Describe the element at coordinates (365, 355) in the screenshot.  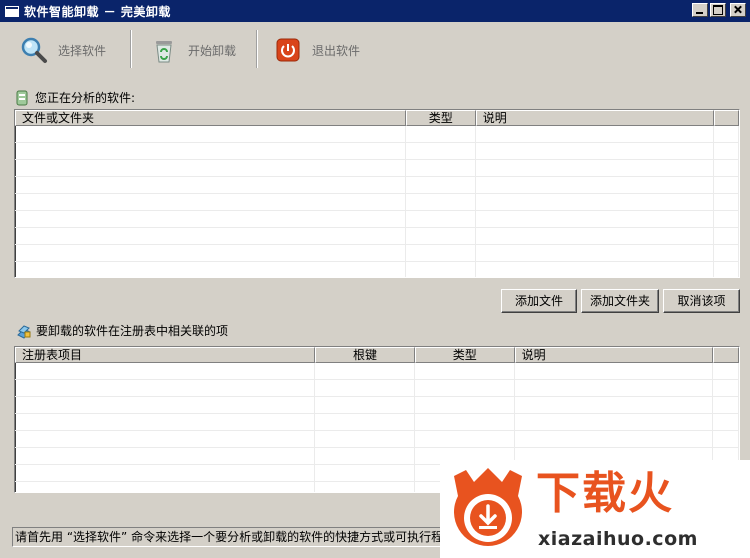
I see `column-root-key: 根键` at that location.